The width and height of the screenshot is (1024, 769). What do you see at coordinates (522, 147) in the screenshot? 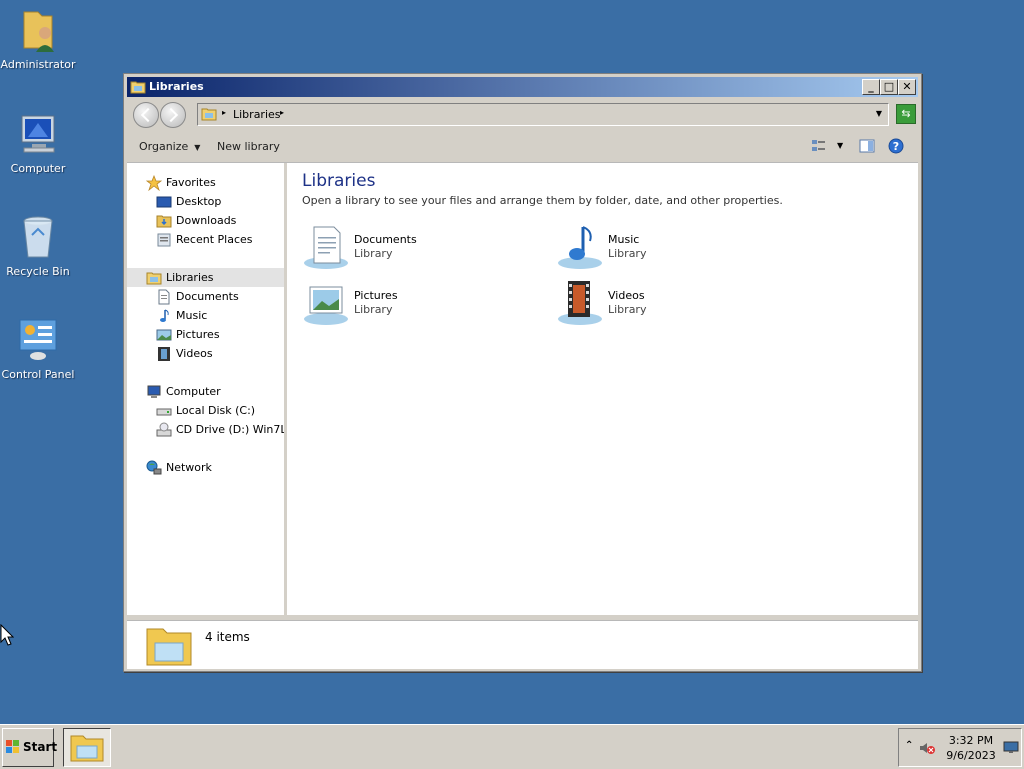
I see `command-bar: Organize ▼ New library ▼ ?` at bounding box center [522, 147].